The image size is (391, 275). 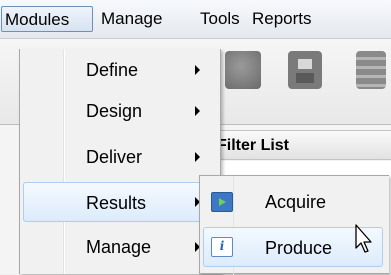 What do you see at coordinates (195, 19) in the screenshot?
I see `menu-bar: Modules Manage Tools Reports` at bounding box center [195, 19].